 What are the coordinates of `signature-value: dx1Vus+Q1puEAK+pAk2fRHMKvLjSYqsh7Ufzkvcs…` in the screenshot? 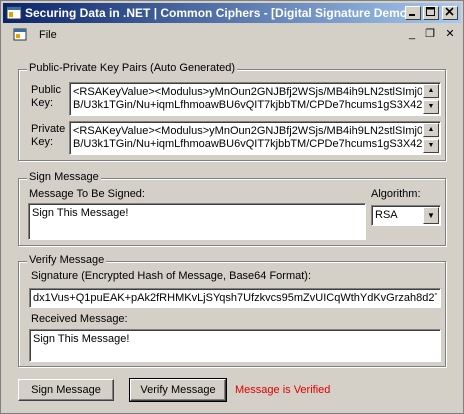 It's located at (235, 298).